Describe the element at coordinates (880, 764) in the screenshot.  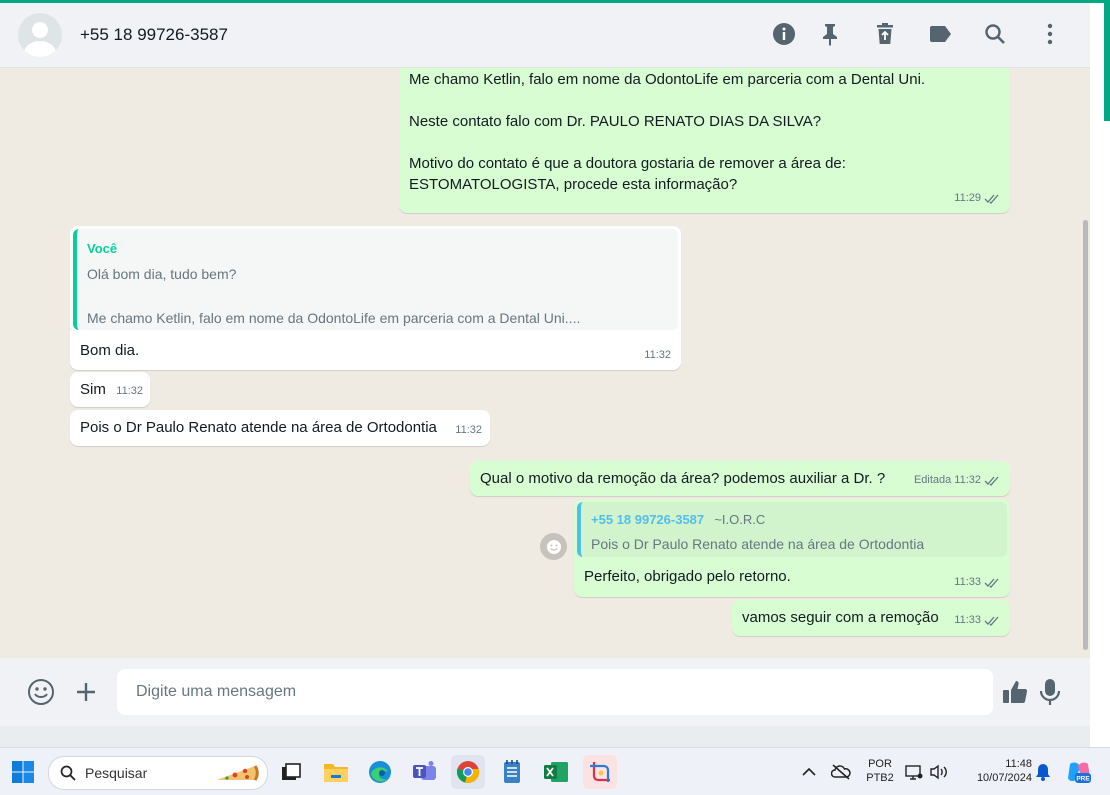
I see `language-code: POR` at that location.